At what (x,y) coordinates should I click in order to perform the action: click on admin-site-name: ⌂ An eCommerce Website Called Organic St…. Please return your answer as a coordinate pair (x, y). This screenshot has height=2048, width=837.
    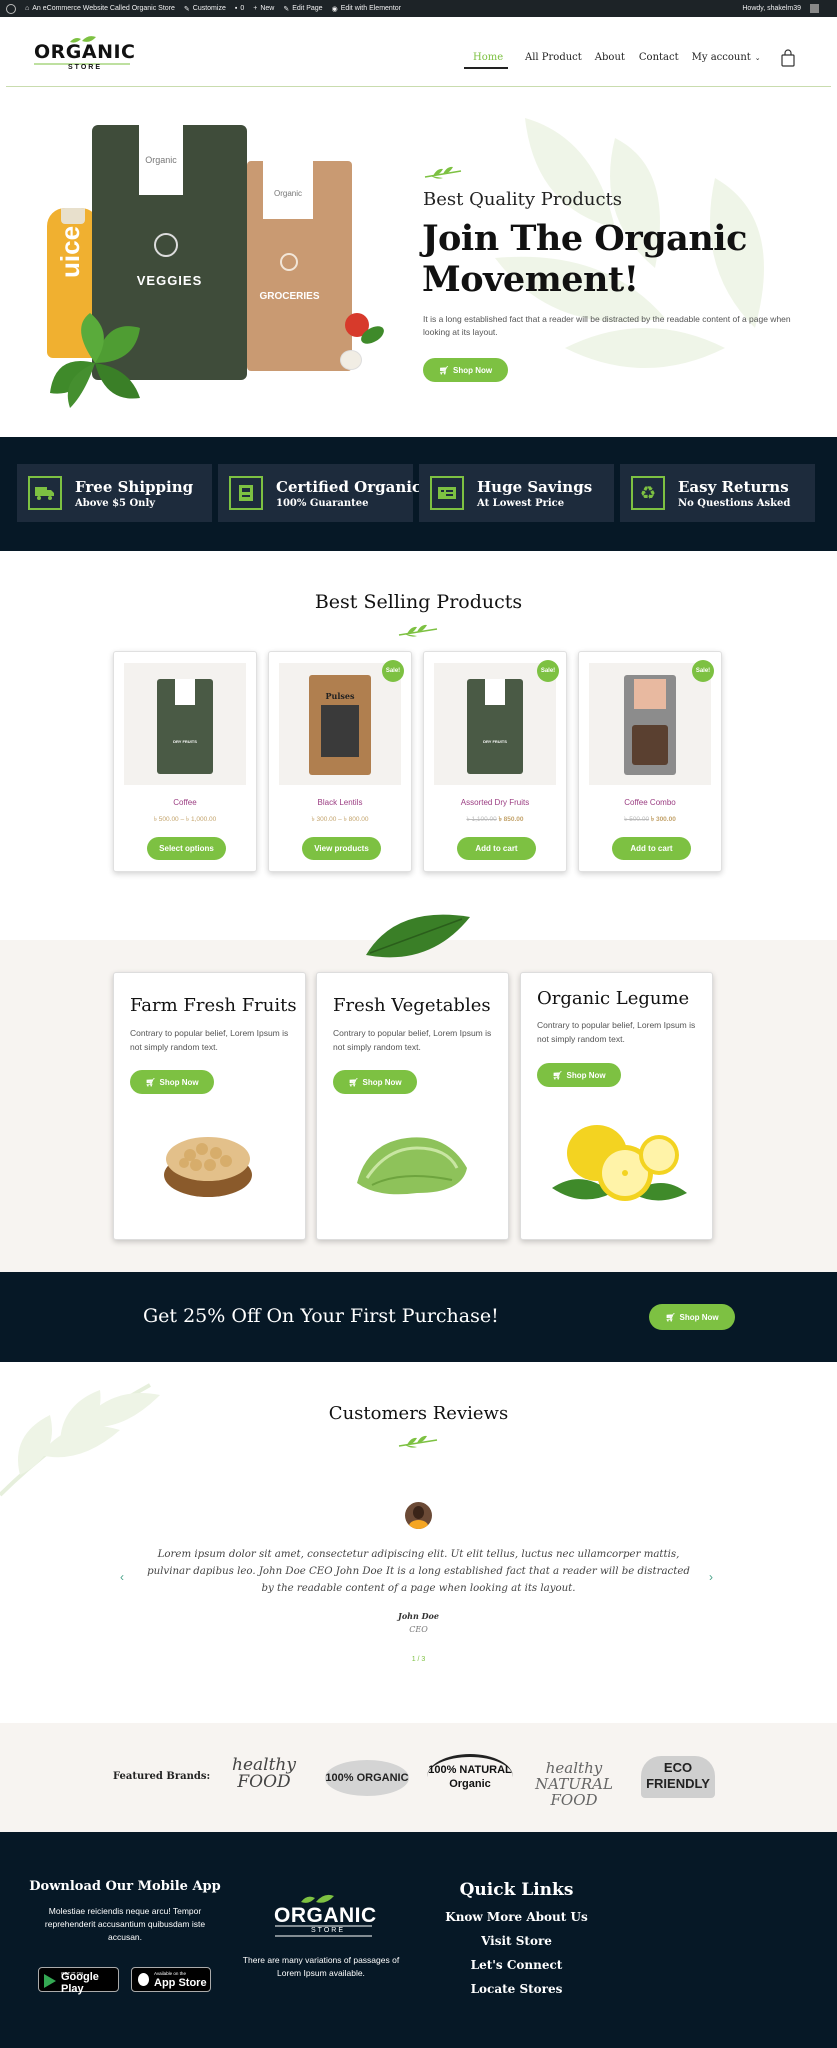
    Looking at the image, I should click on (100, 8).